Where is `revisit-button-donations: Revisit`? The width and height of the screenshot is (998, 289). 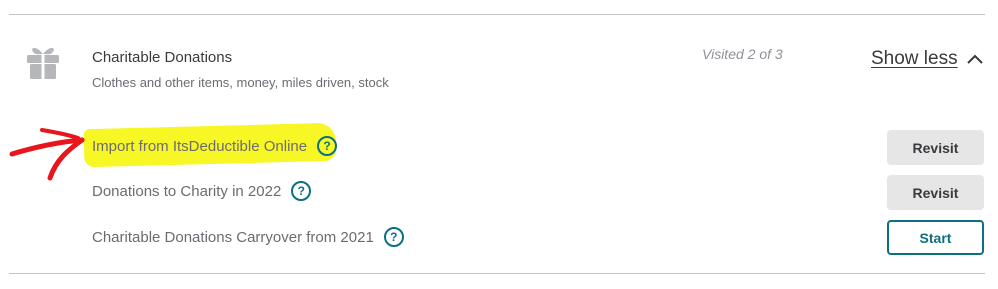 revisit-button-donations: Revisit is located at coordinates (935, 192).